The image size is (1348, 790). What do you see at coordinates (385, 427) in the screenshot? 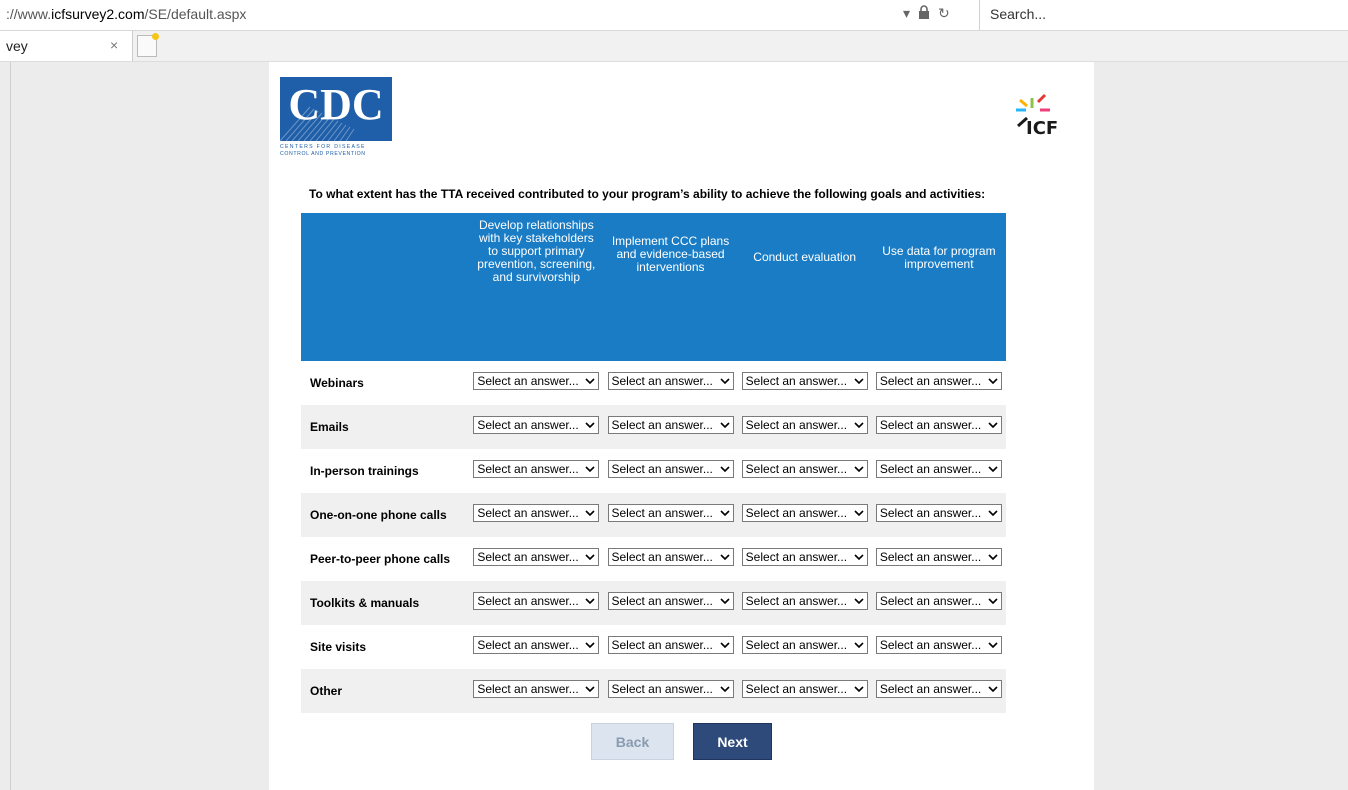
I see `row-label: Emails` at bounding box center [385, 427].